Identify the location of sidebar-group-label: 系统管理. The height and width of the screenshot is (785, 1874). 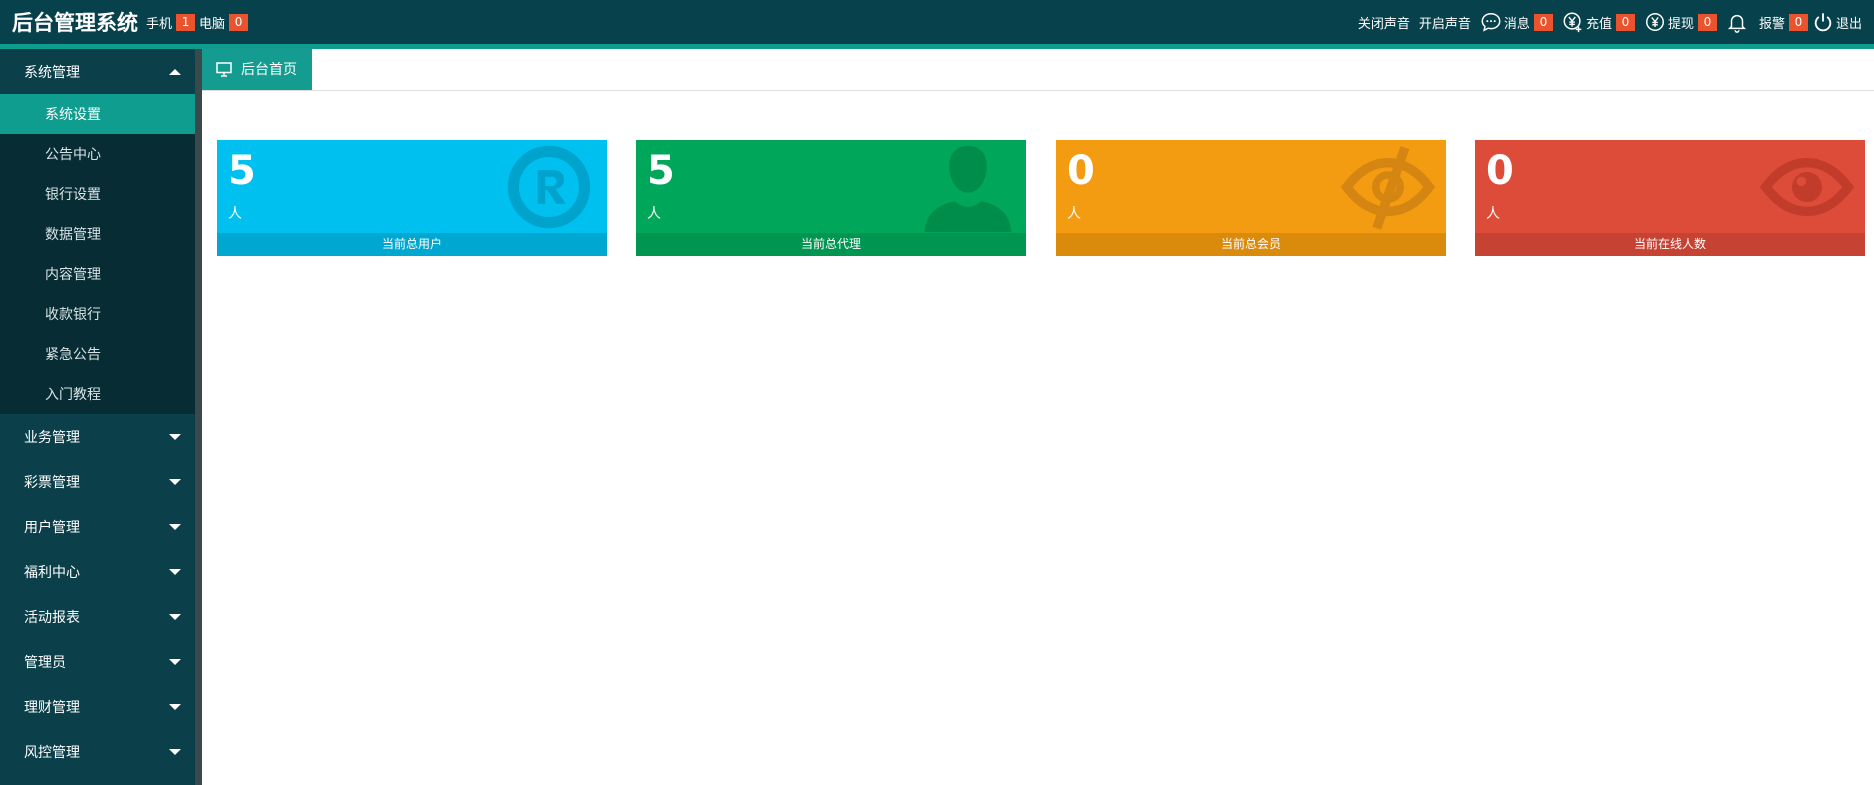
(52, 72).